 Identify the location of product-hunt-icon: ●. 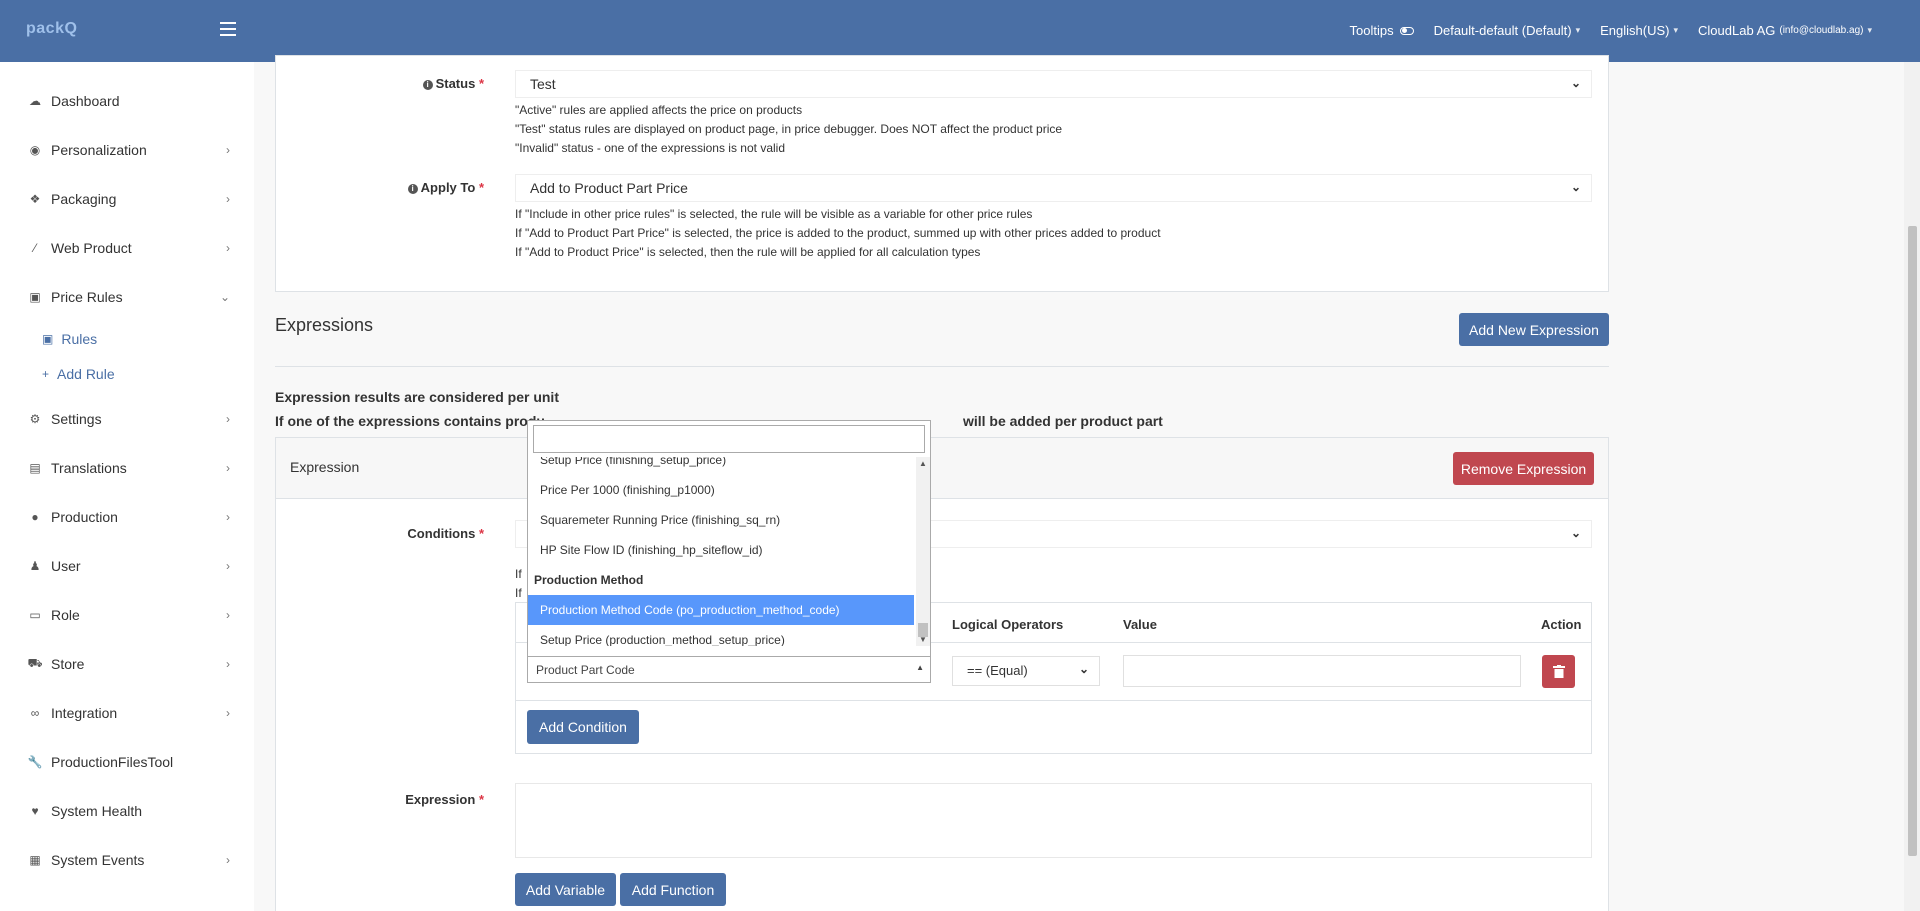
(35, 517).